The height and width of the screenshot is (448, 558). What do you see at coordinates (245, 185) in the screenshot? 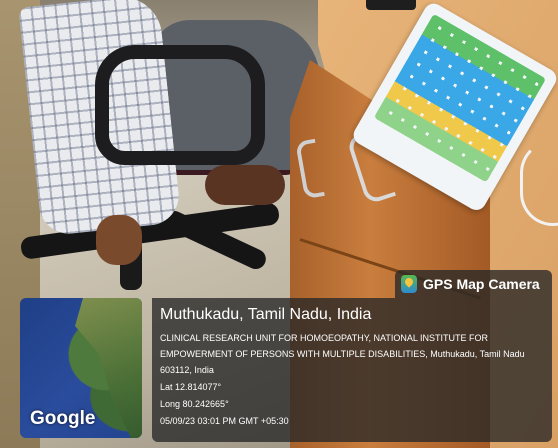
I see `person-foot` at bounding box center [245, 185].